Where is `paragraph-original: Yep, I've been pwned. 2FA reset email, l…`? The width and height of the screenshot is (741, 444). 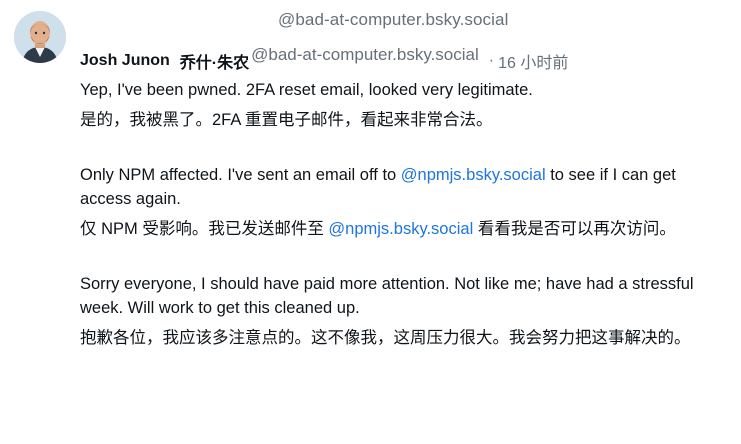 paragraph-original: Yep, I've been pwned. 2FA reset email, l… is located at coordinates (306, 90).